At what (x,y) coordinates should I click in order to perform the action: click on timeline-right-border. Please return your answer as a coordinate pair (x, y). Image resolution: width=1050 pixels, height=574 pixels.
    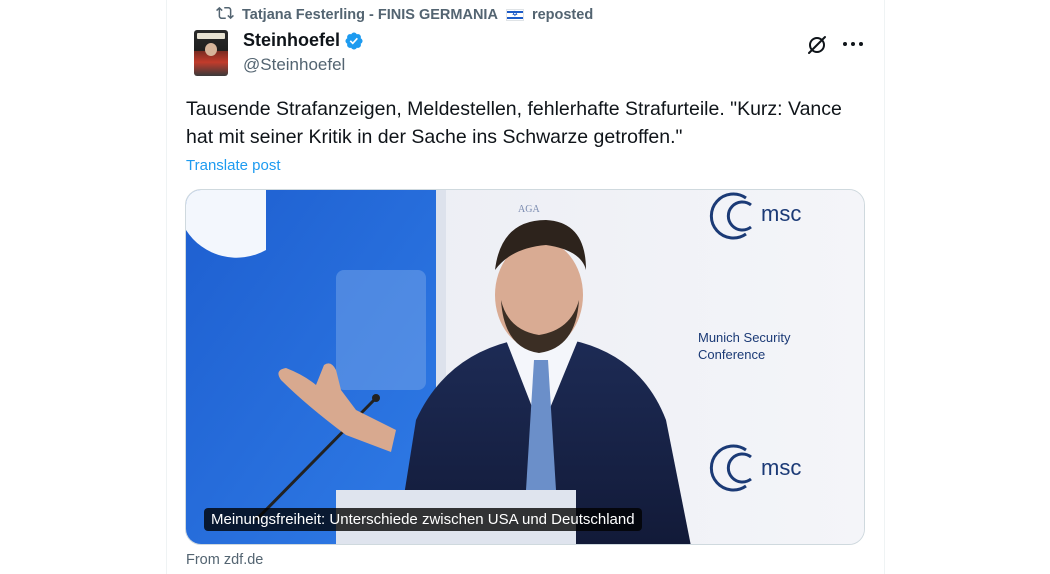
    Looking at the image, I should click on (884, 287).